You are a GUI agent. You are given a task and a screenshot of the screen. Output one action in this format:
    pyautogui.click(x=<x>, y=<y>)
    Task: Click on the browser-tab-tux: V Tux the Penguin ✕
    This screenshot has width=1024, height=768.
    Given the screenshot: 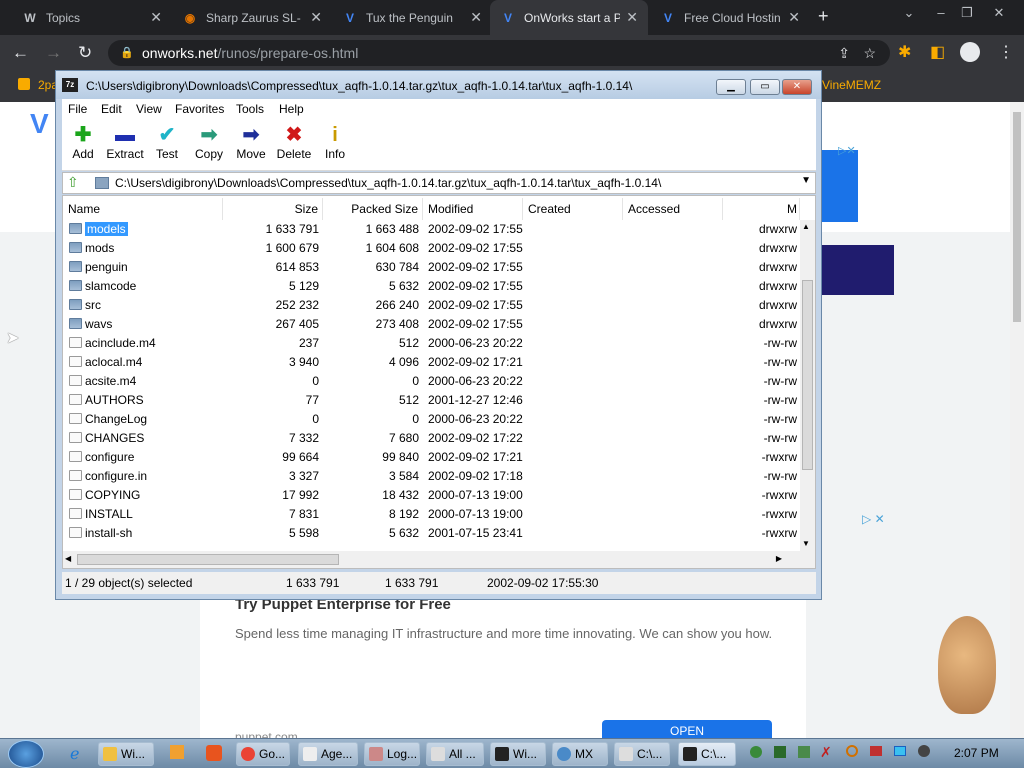 What is the action you would take?
    pyautogui.click(x=412, y=17)
    